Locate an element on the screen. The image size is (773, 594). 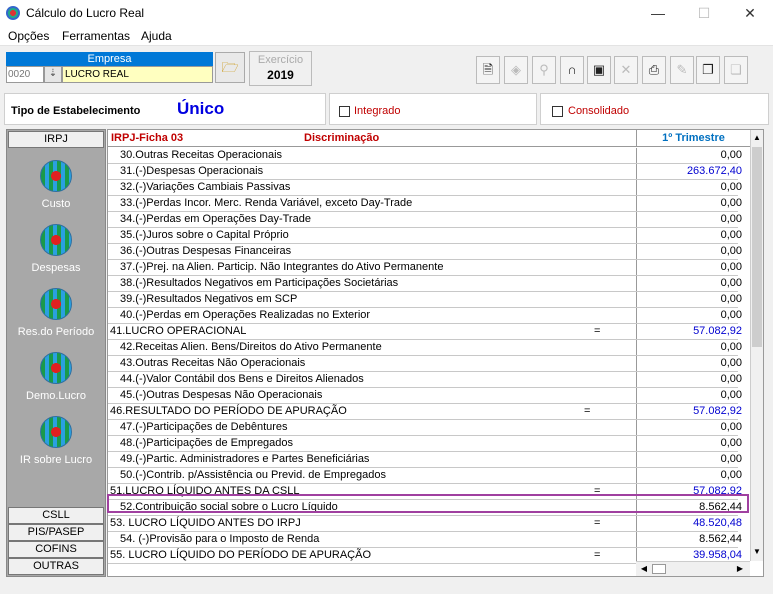
delete-icon: ✕ is located at coordinates (626, 69).